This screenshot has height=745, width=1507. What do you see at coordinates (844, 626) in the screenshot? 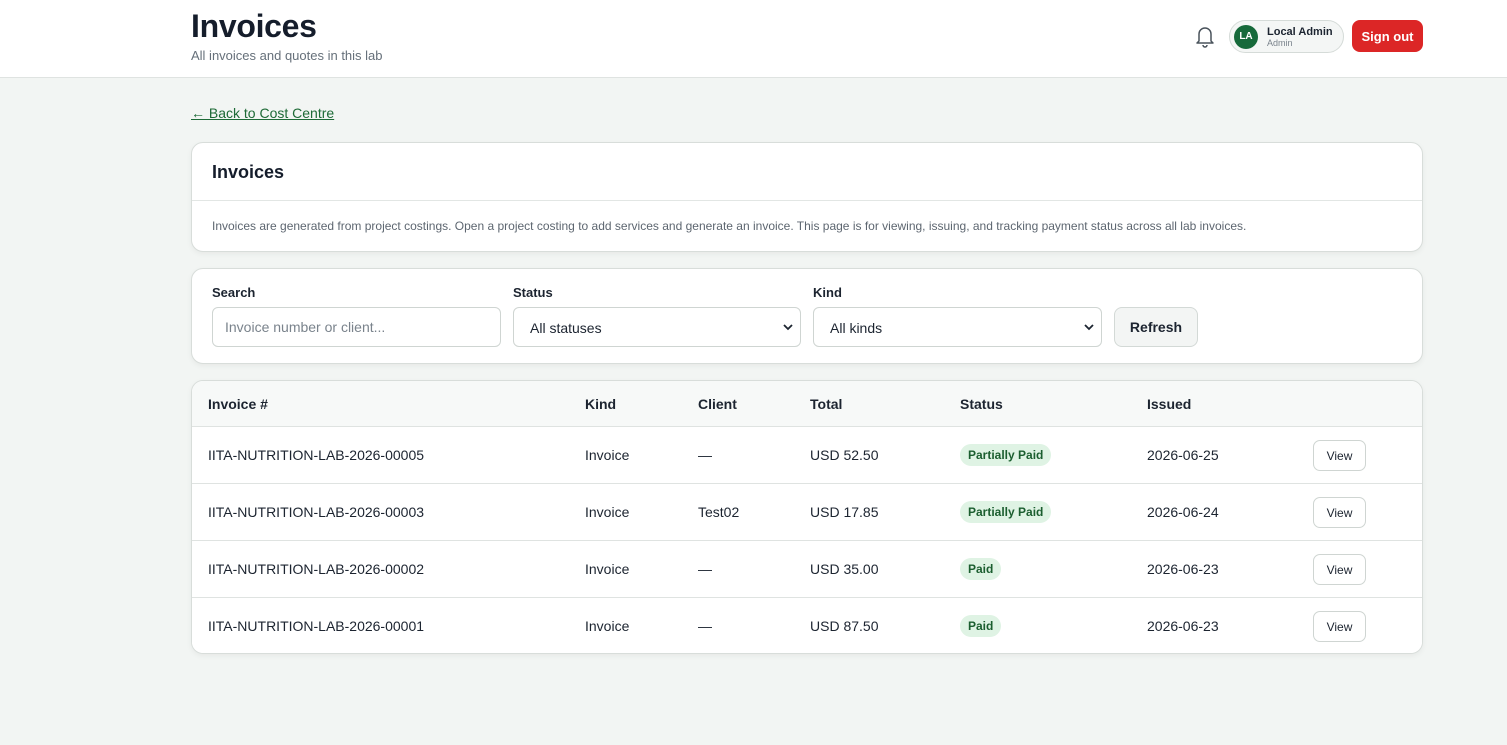
I see `invoice-total: USD 87.50` at bounding box center [844, 626].